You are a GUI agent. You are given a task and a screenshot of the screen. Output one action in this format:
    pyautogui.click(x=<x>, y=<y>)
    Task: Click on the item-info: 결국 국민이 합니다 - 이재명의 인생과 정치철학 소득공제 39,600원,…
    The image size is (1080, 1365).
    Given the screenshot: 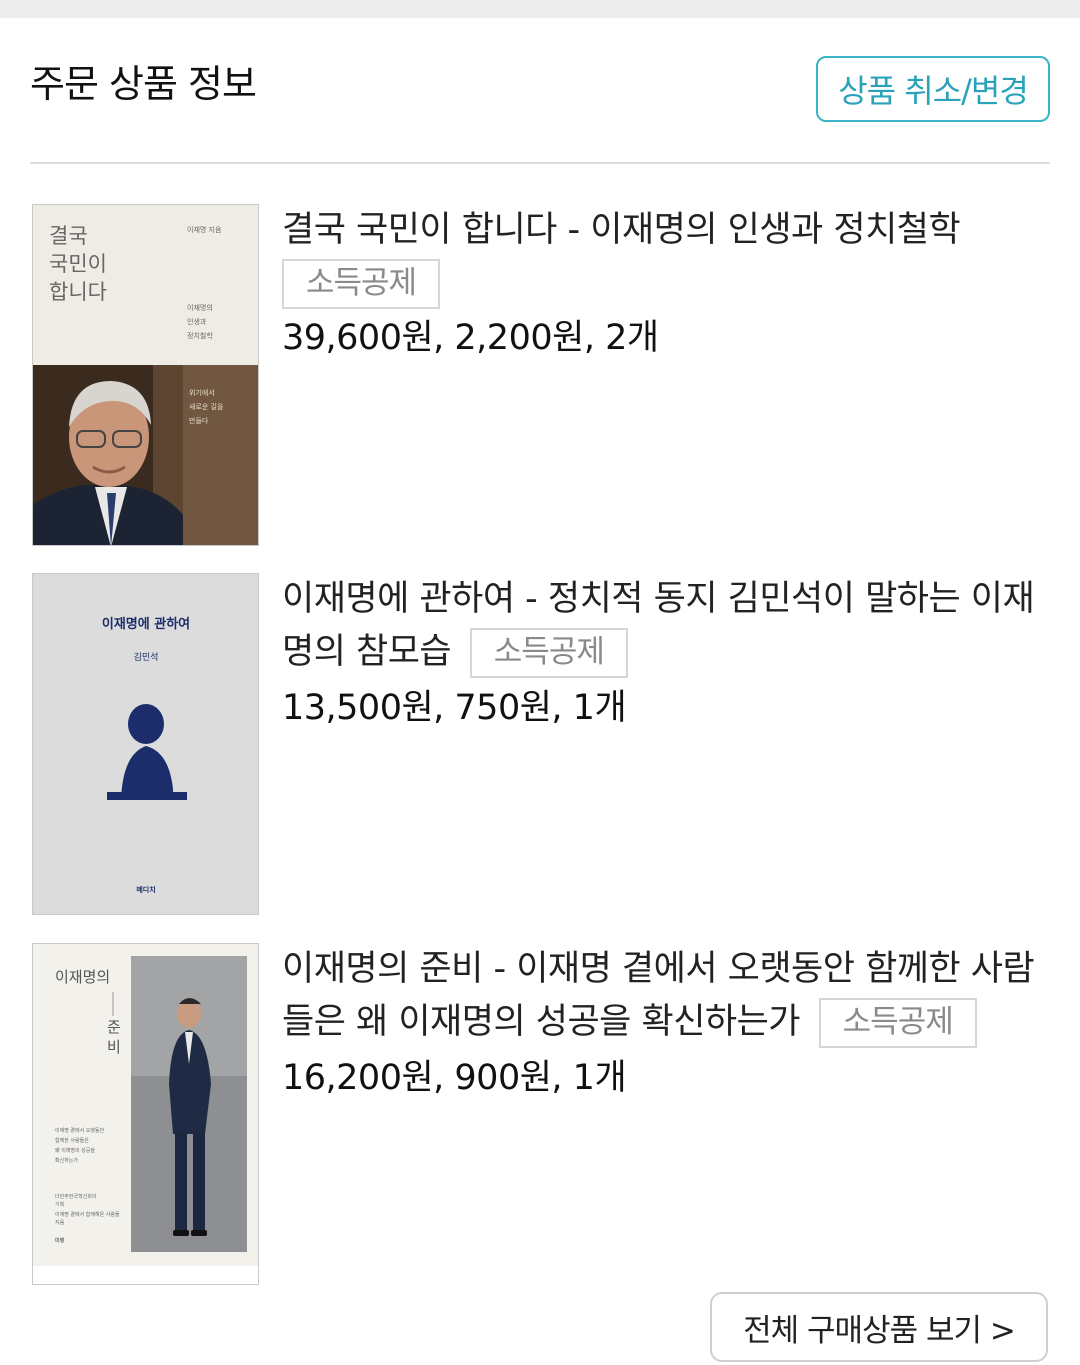 What is the action you would take?
    pyautogui.click(x=667, y=283)
    